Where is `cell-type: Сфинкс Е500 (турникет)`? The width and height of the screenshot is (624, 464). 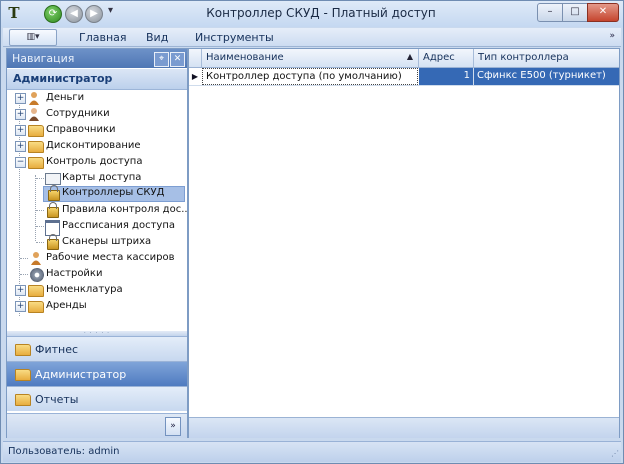
cell-type: Сфинкс Е500 (турникет) is located at coordinates (546, 76).